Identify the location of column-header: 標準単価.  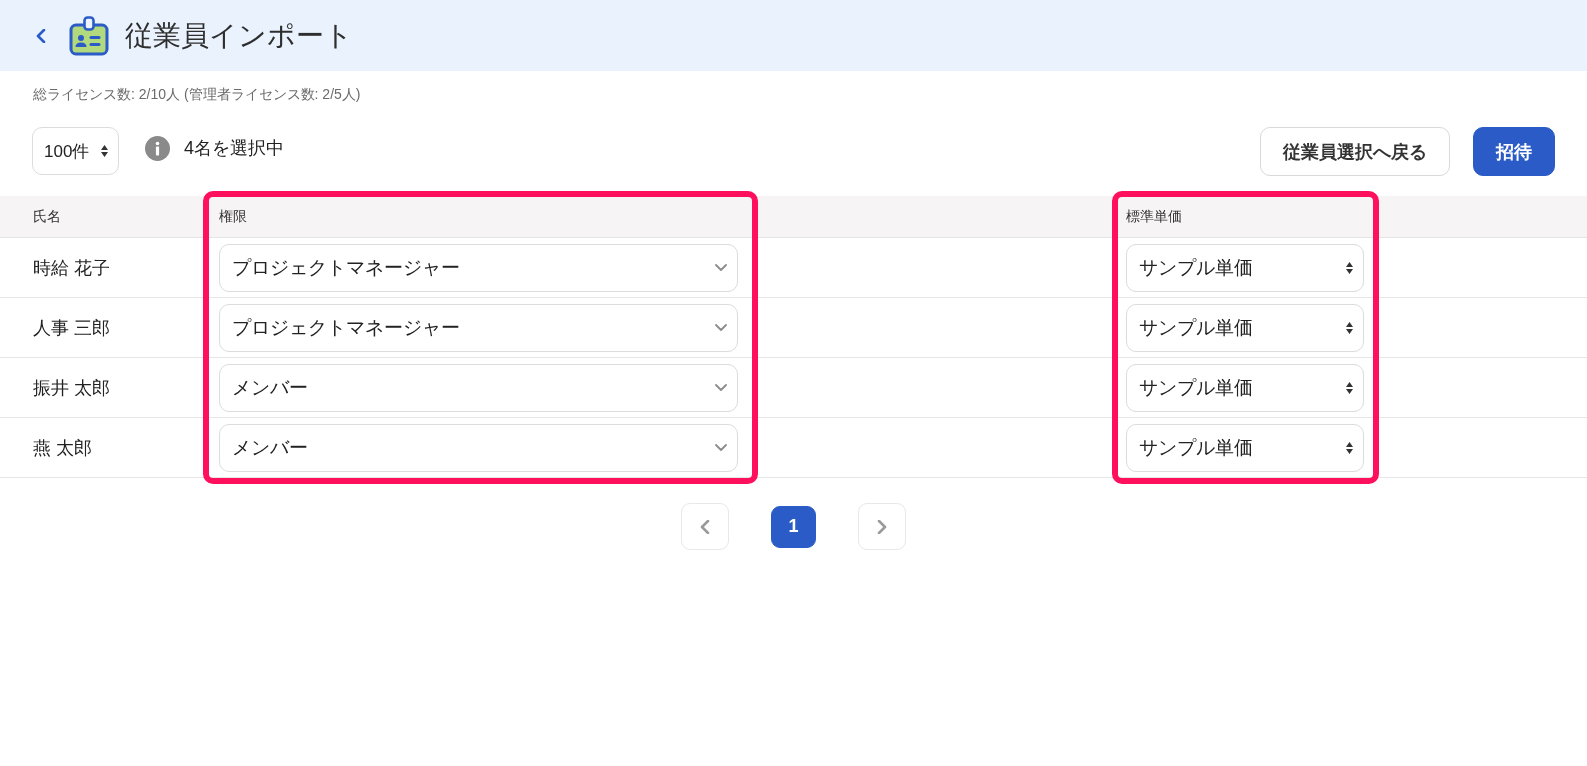
(1348, 217).